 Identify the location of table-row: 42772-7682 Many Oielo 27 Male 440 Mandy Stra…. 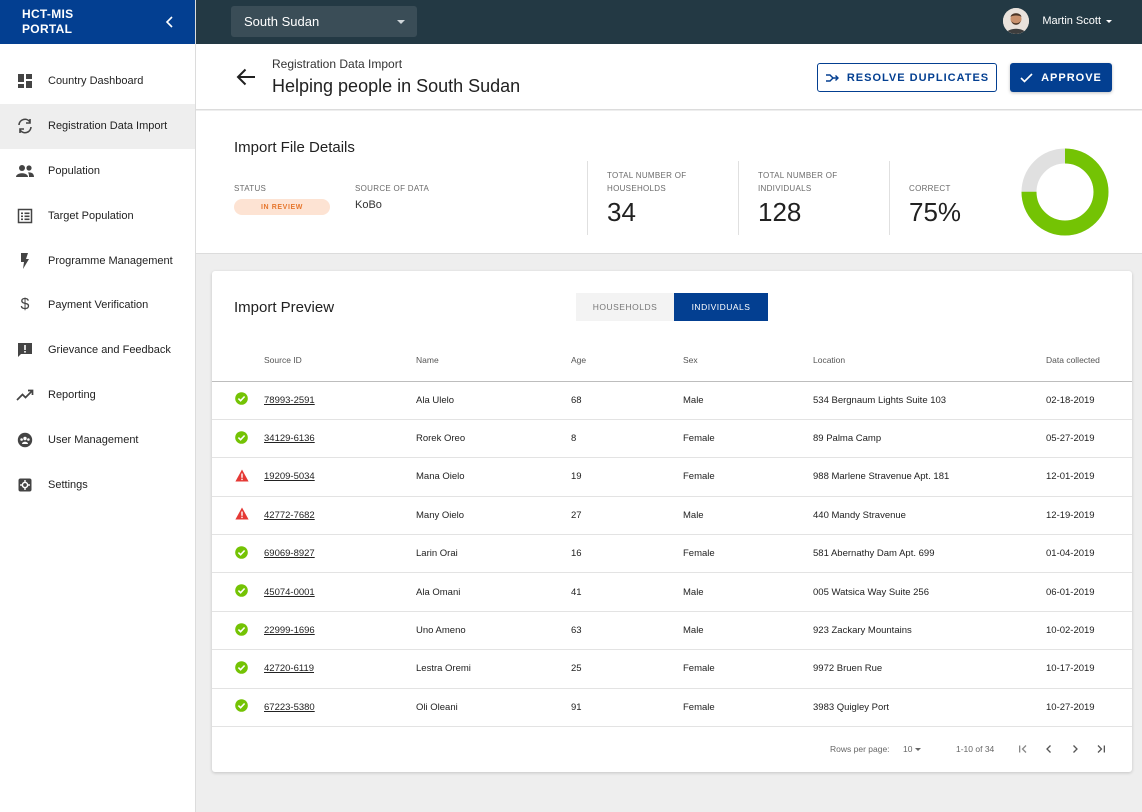
(672, 516).